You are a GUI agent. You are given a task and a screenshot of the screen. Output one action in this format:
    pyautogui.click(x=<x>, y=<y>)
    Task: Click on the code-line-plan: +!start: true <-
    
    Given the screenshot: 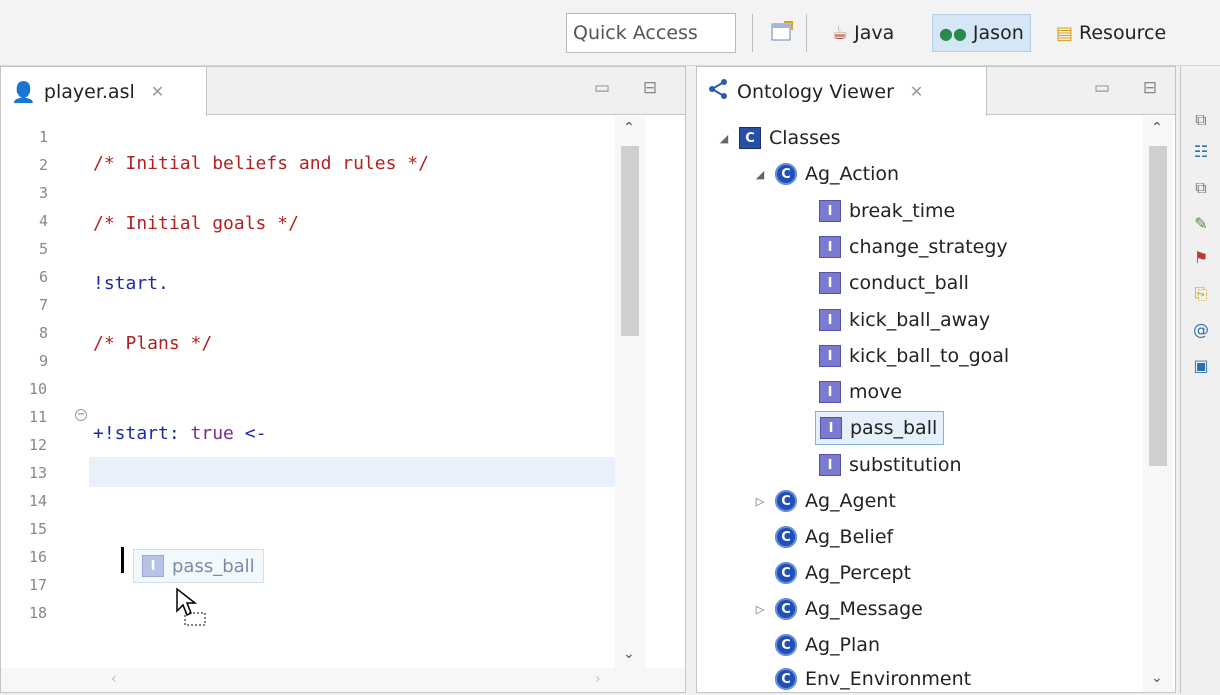 What is the action you would take?
    pyautogui.click(x=179, y=433)
    